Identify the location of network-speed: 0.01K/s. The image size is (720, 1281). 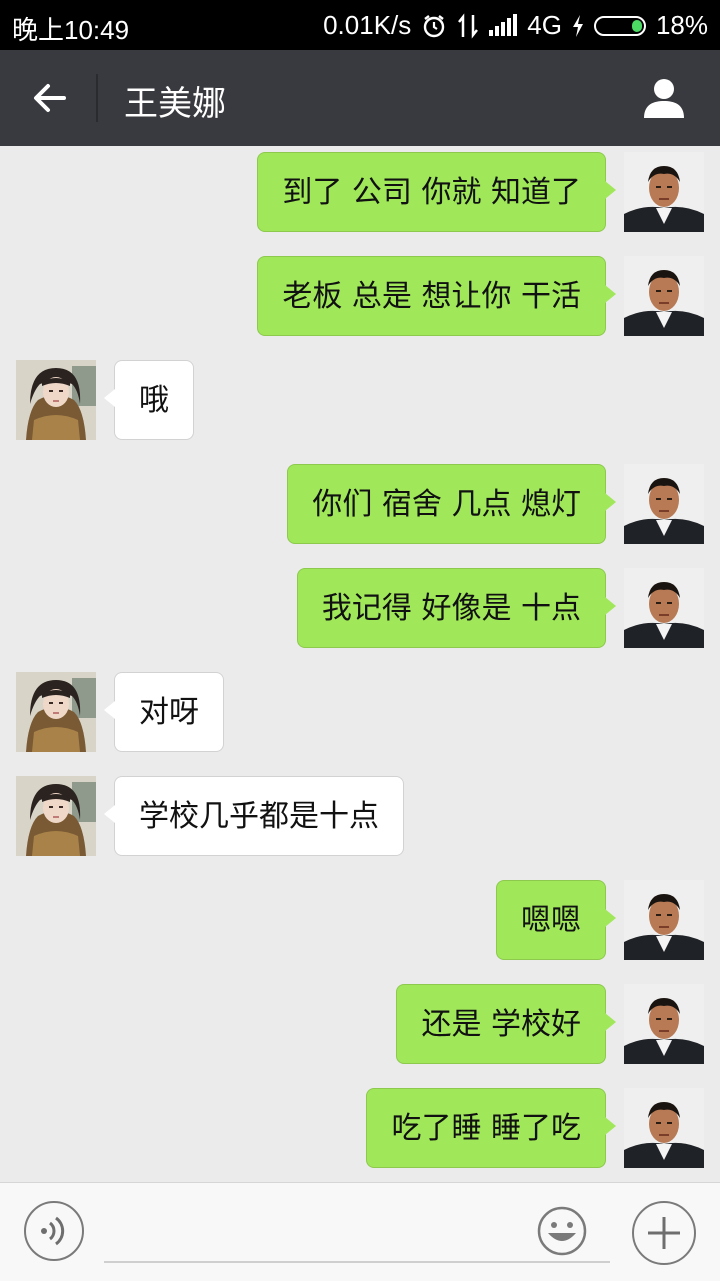
(367, 25).